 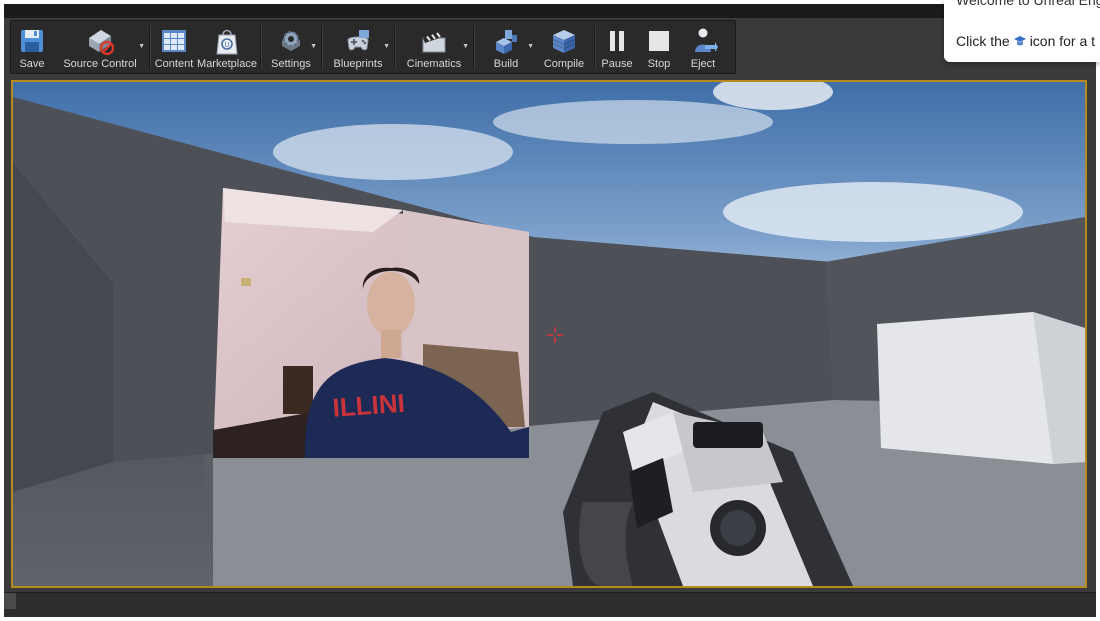 I want to click on eject-button: Eject, so click(x=703, y=47).